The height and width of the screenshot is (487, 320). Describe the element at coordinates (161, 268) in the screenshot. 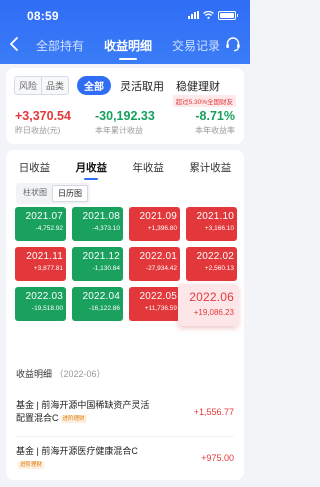

I see `month-amount: -27,934.42` at that location.